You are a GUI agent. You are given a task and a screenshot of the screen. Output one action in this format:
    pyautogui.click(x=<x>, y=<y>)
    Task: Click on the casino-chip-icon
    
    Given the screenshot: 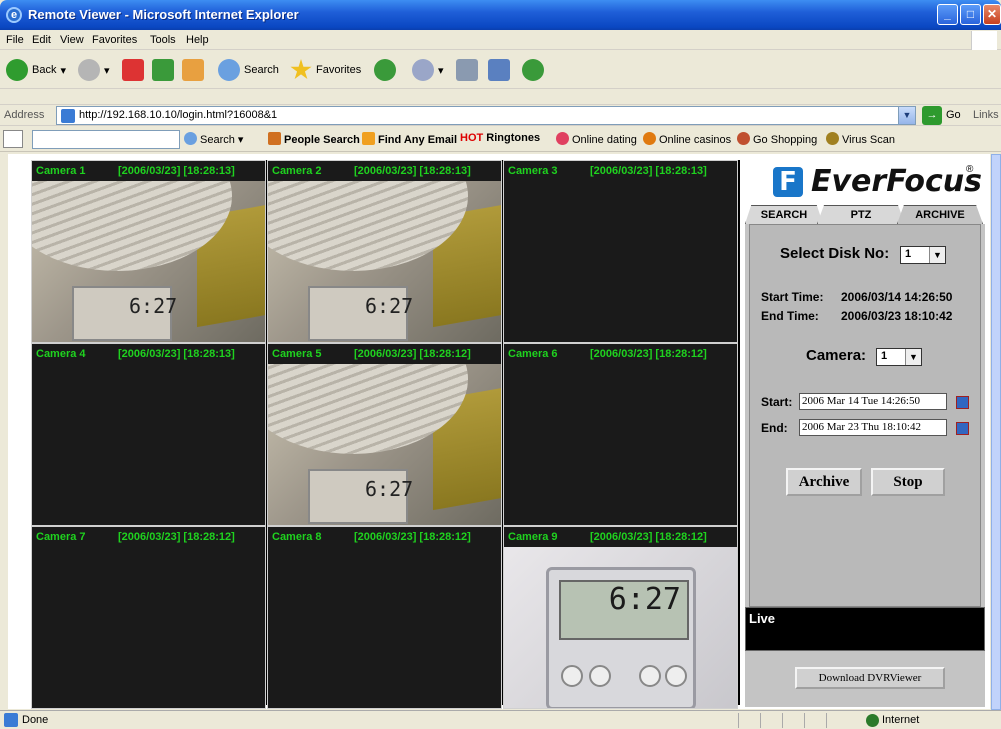 What is the action you would take?
    pyautogui.click(x=649, y=138)
    